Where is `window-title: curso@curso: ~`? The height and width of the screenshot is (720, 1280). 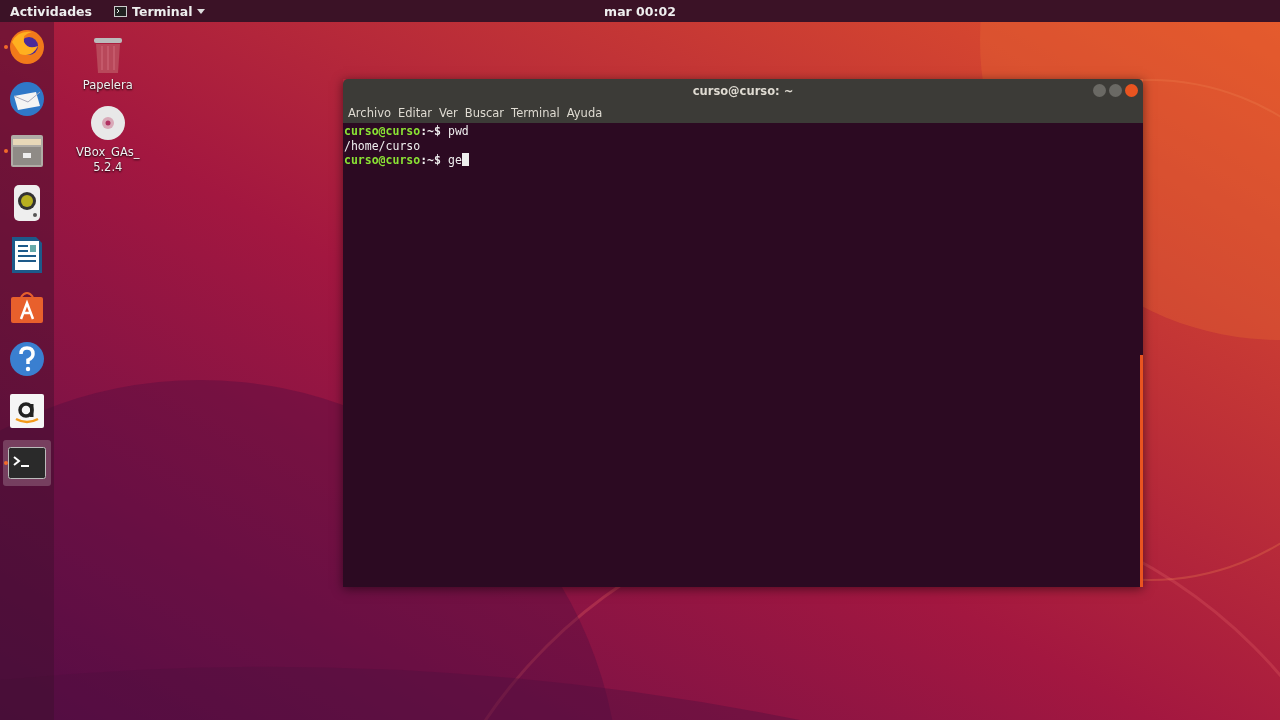 window-title: curso@curso: ~ is located at coordinates (743, 91).